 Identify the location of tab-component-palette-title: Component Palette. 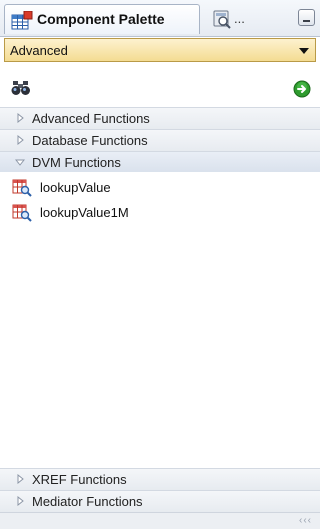
(101, 19).